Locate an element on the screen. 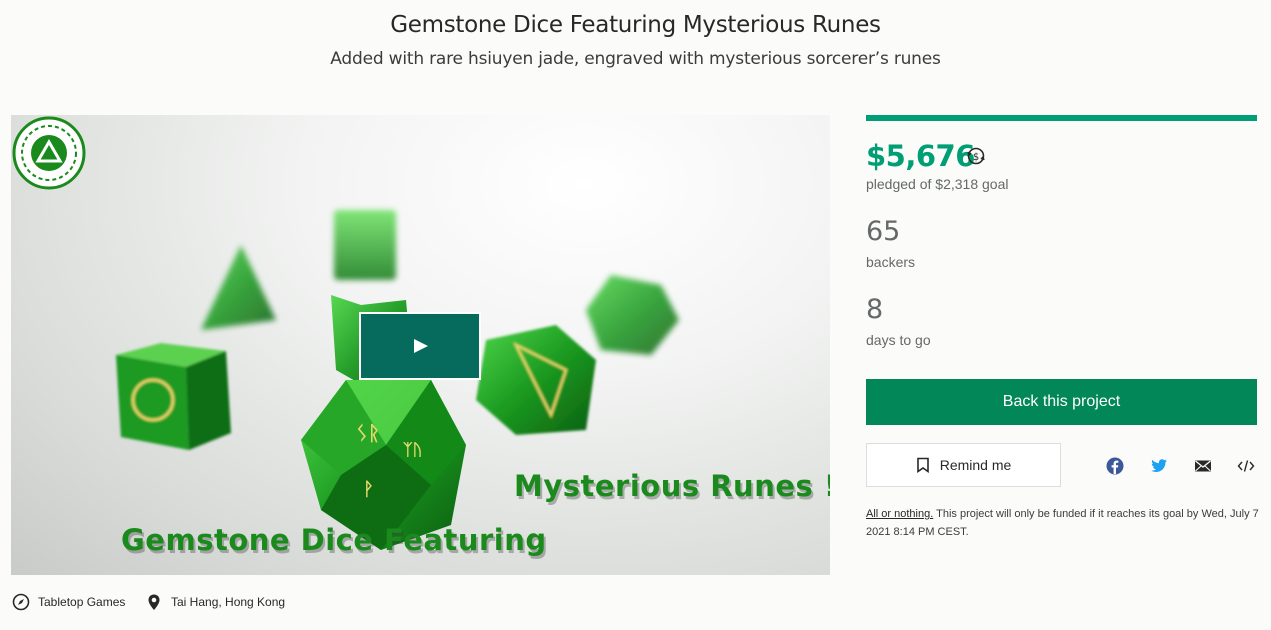  backers-count: 65 is located at coordinates (883, 231).